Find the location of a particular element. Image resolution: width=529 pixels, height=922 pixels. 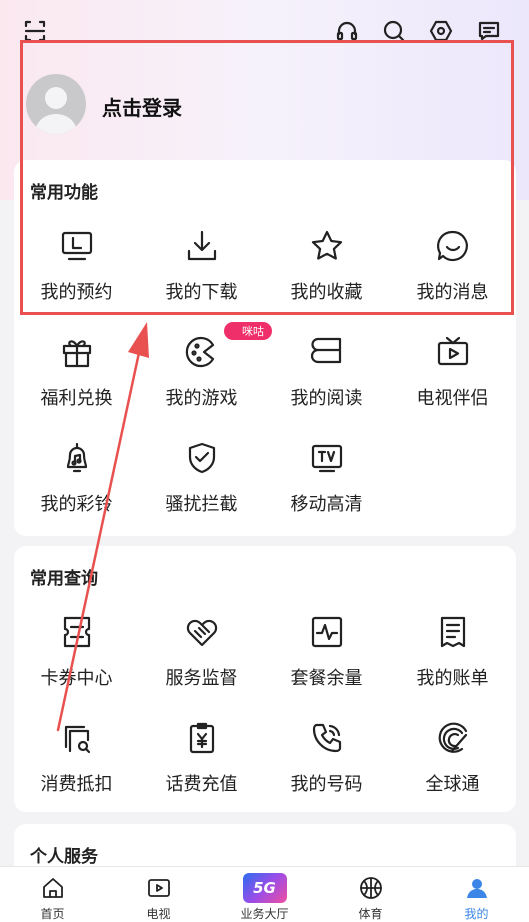

function-item-label: 骚扰拦截 is located at coordinates (201, 504).